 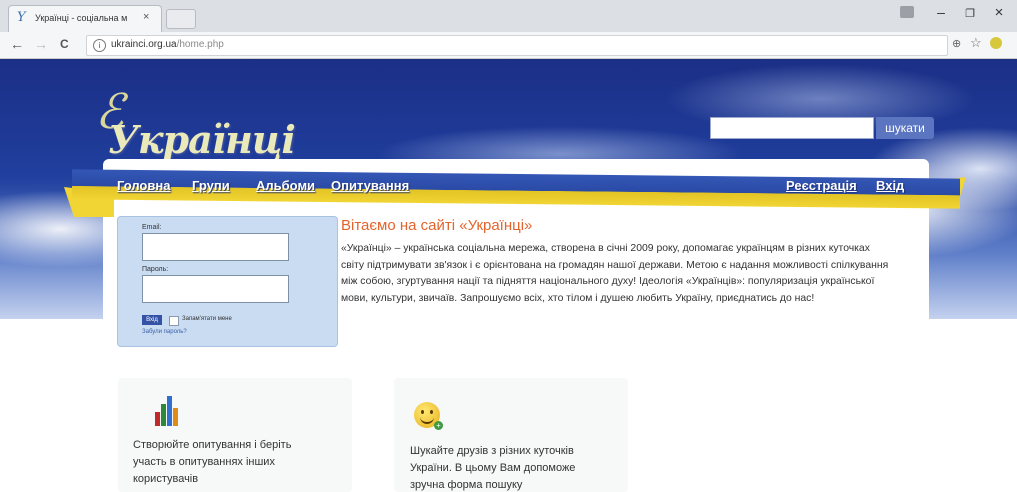 I want to click on forward-button: →, so click(x=41, y=44).